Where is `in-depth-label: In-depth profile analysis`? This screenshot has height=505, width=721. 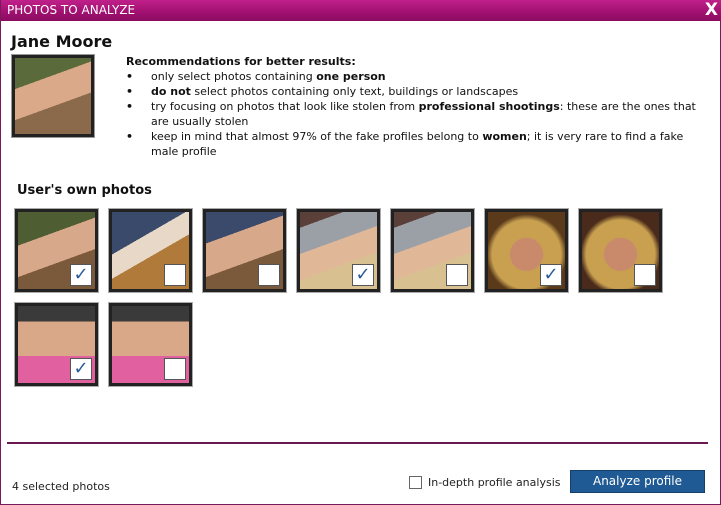
in-depth-label: In-depth profile analysis is located at coordinates (494, 482).